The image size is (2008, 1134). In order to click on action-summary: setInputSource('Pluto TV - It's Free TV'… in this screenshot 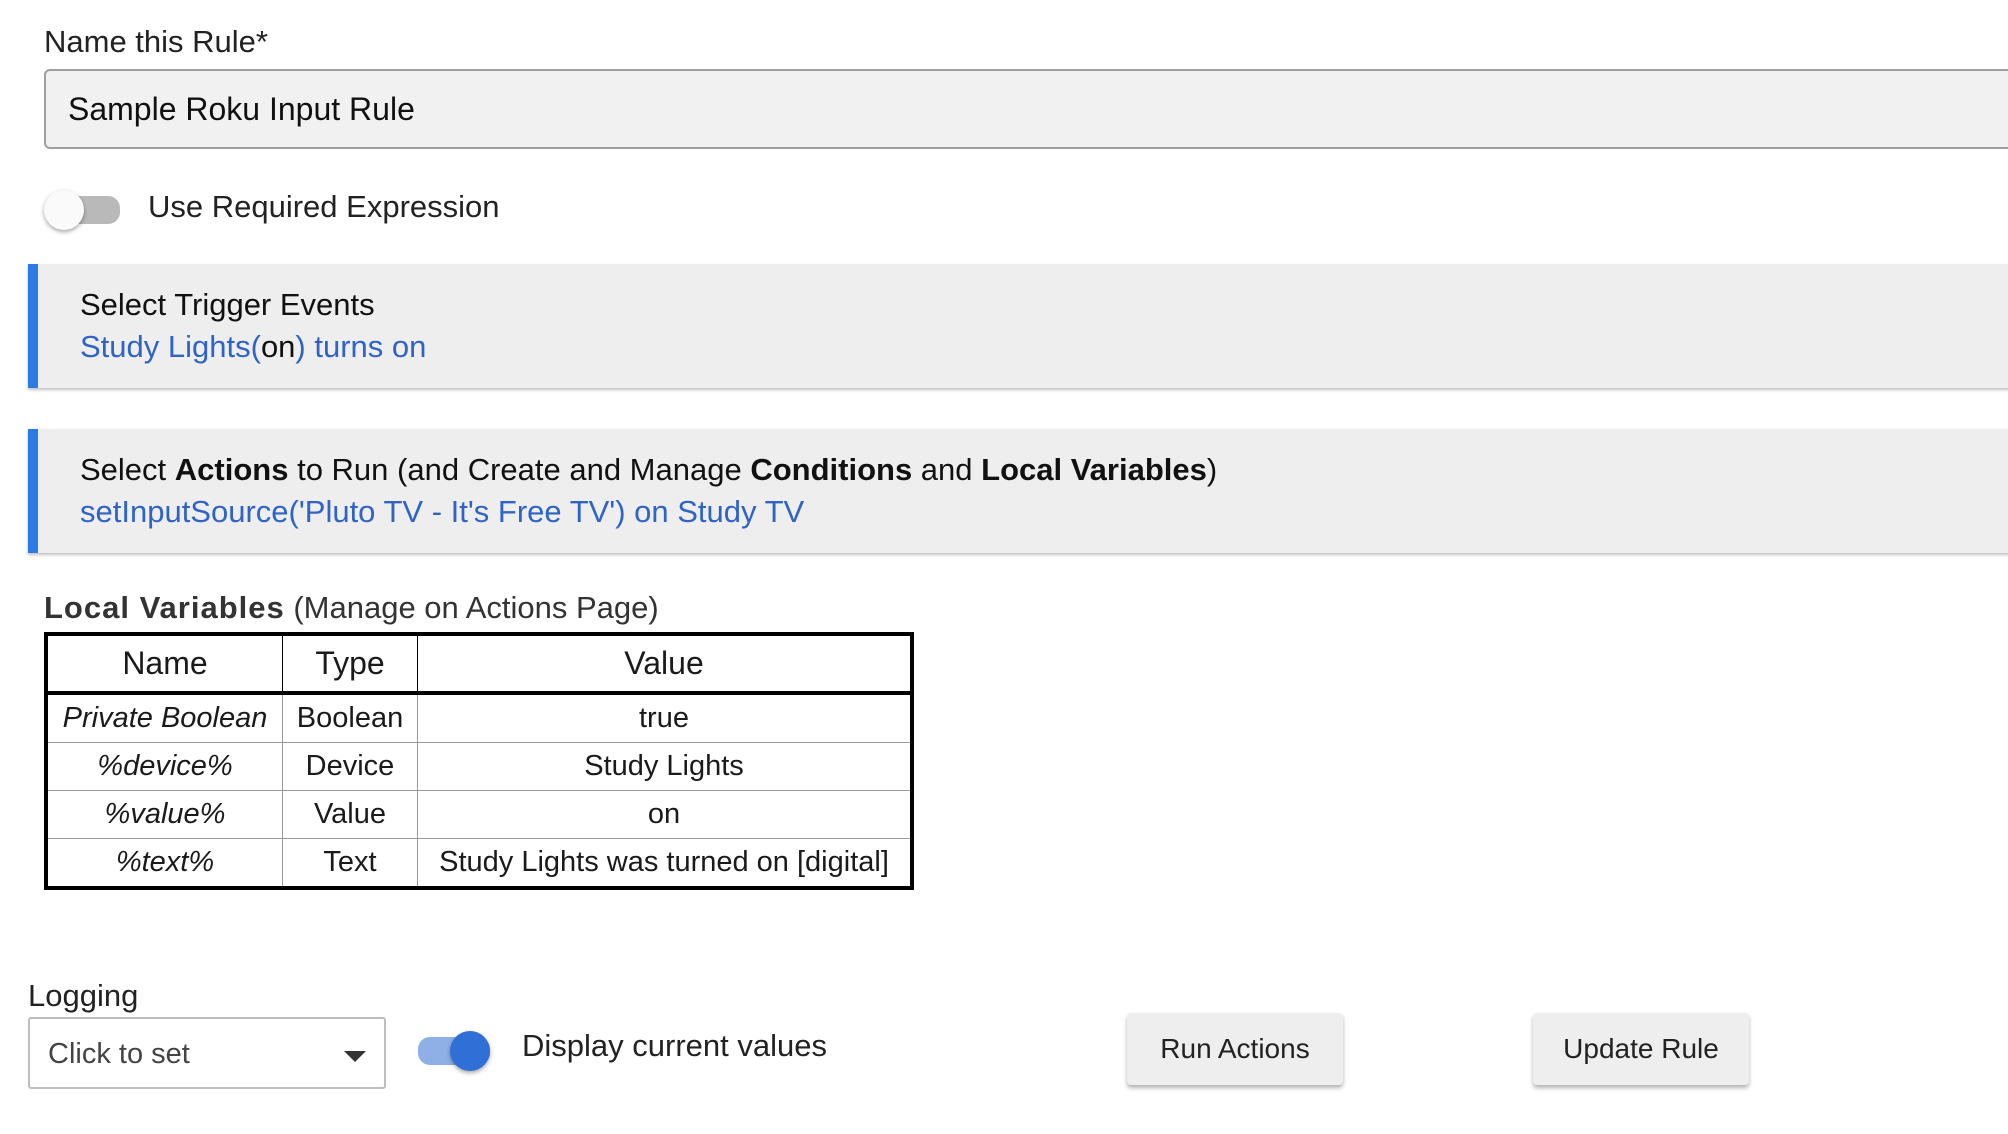, I will do `click(442, 512)`.